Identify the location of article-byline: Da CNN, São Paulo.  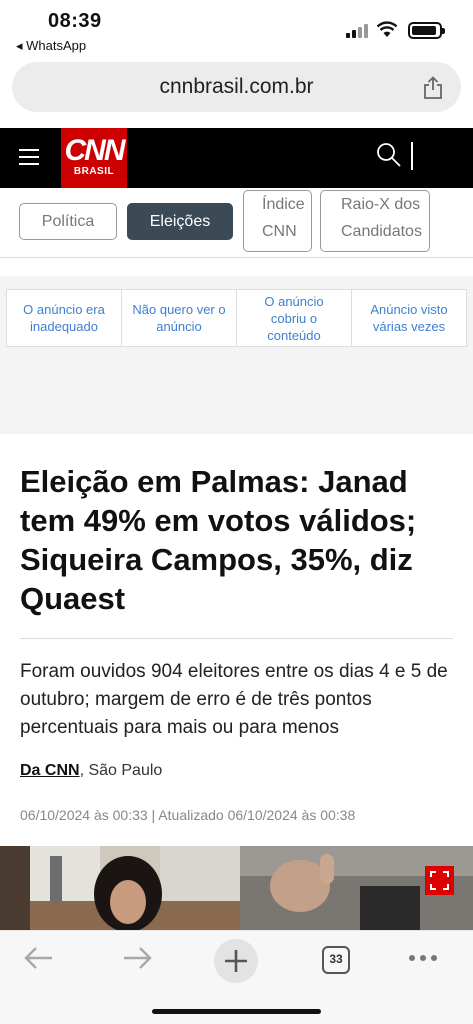
(91, 771).